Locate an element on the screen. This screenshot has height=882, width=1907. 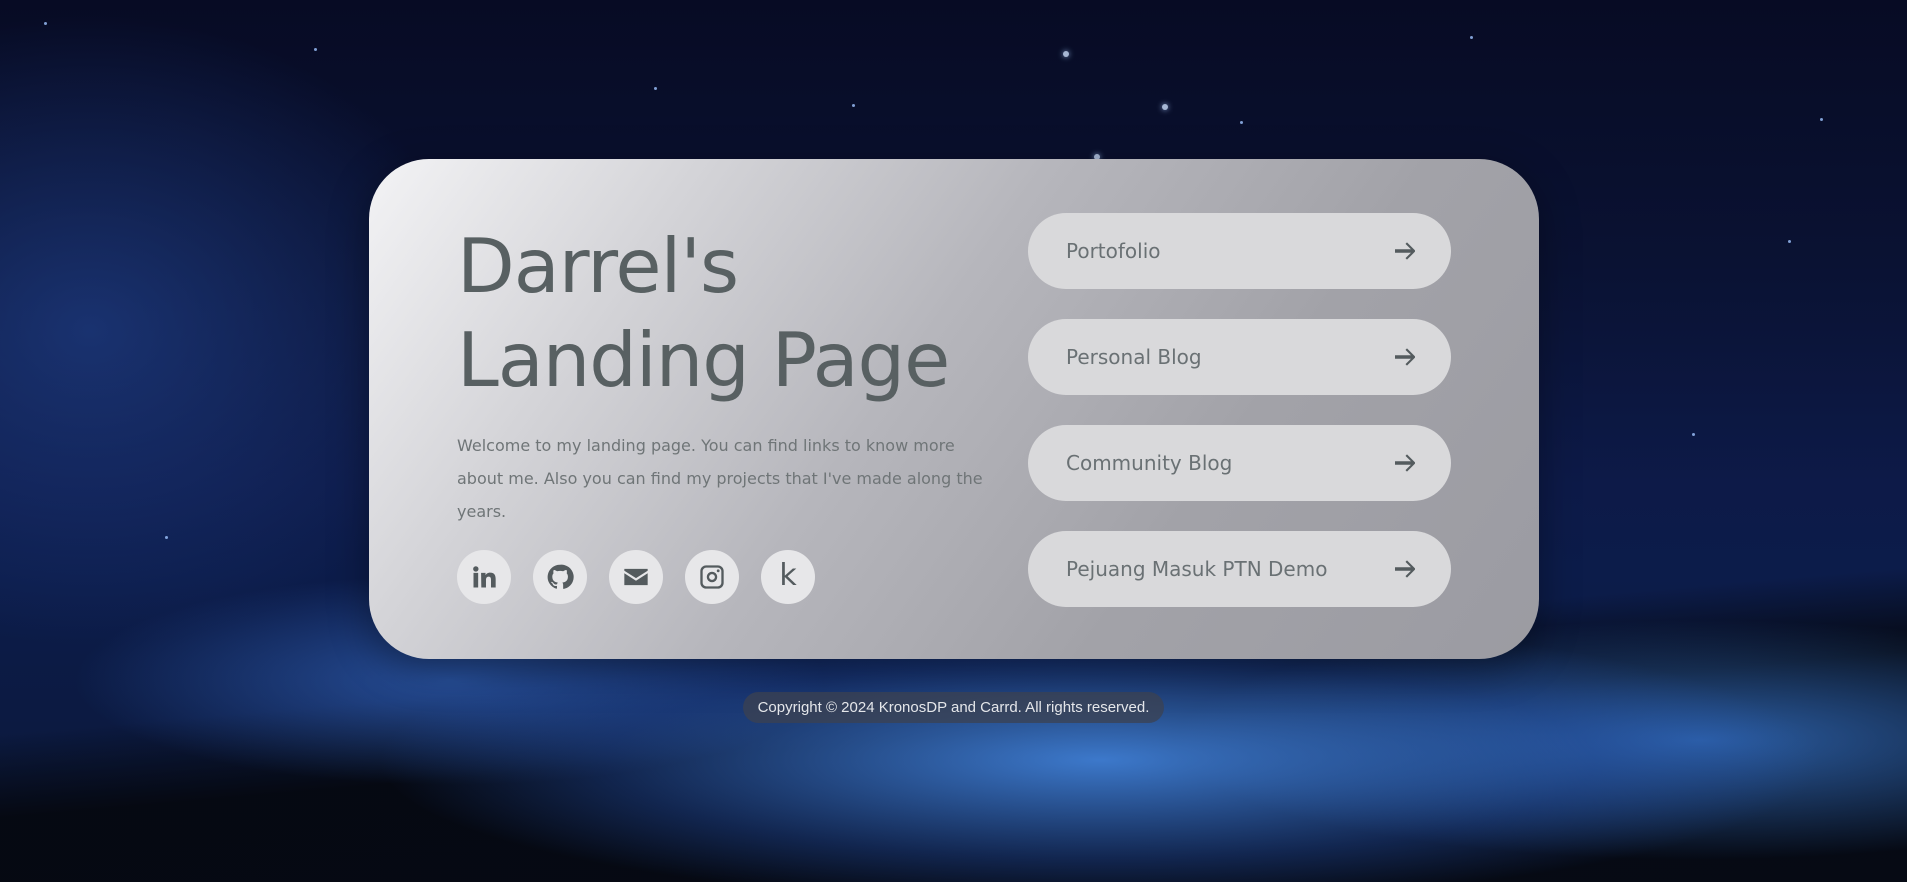
community-blog-link-button: Community Blog is located at coordinates (1239, 463).